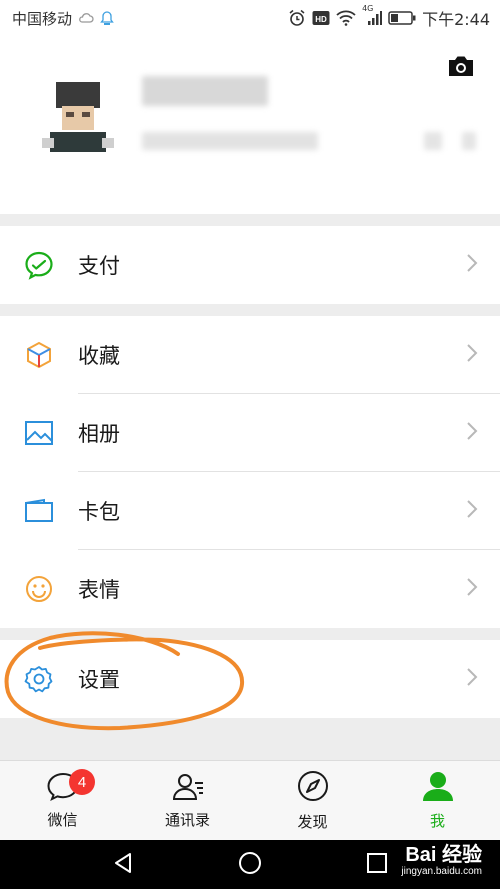  What do you see at coordinates (313, 788) in the screenshot?
I see `compass-icon` at bounding box center [313, 788].